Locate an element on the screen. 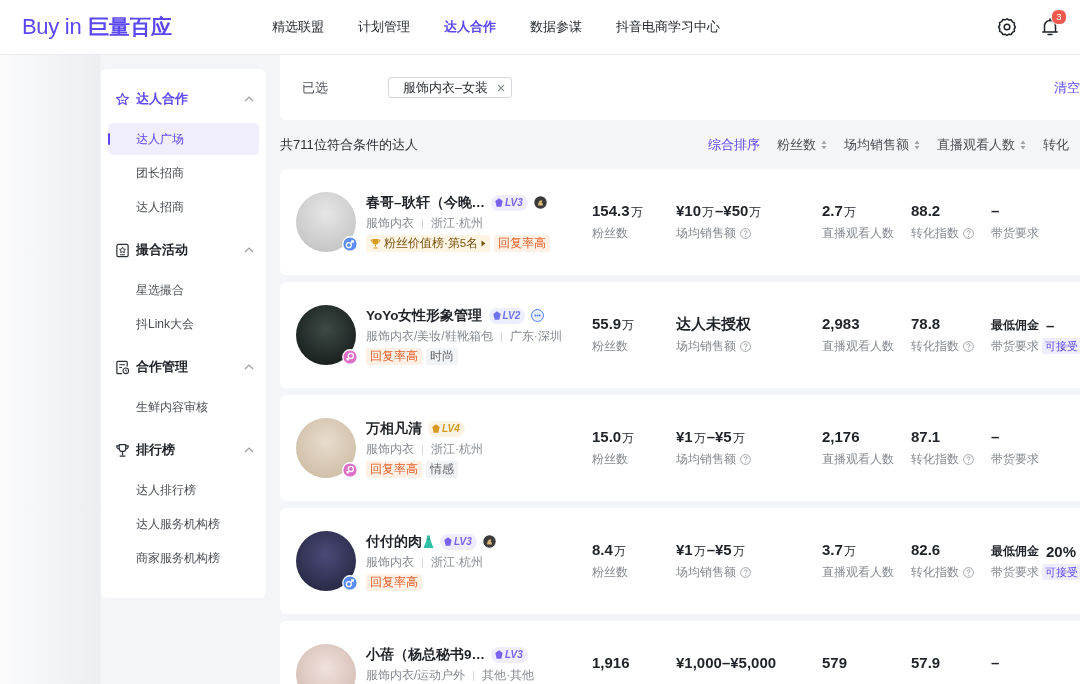 The image size is (1080, 684). sidebar-item: 达人排行榜 is located at coordinates (183, 490).